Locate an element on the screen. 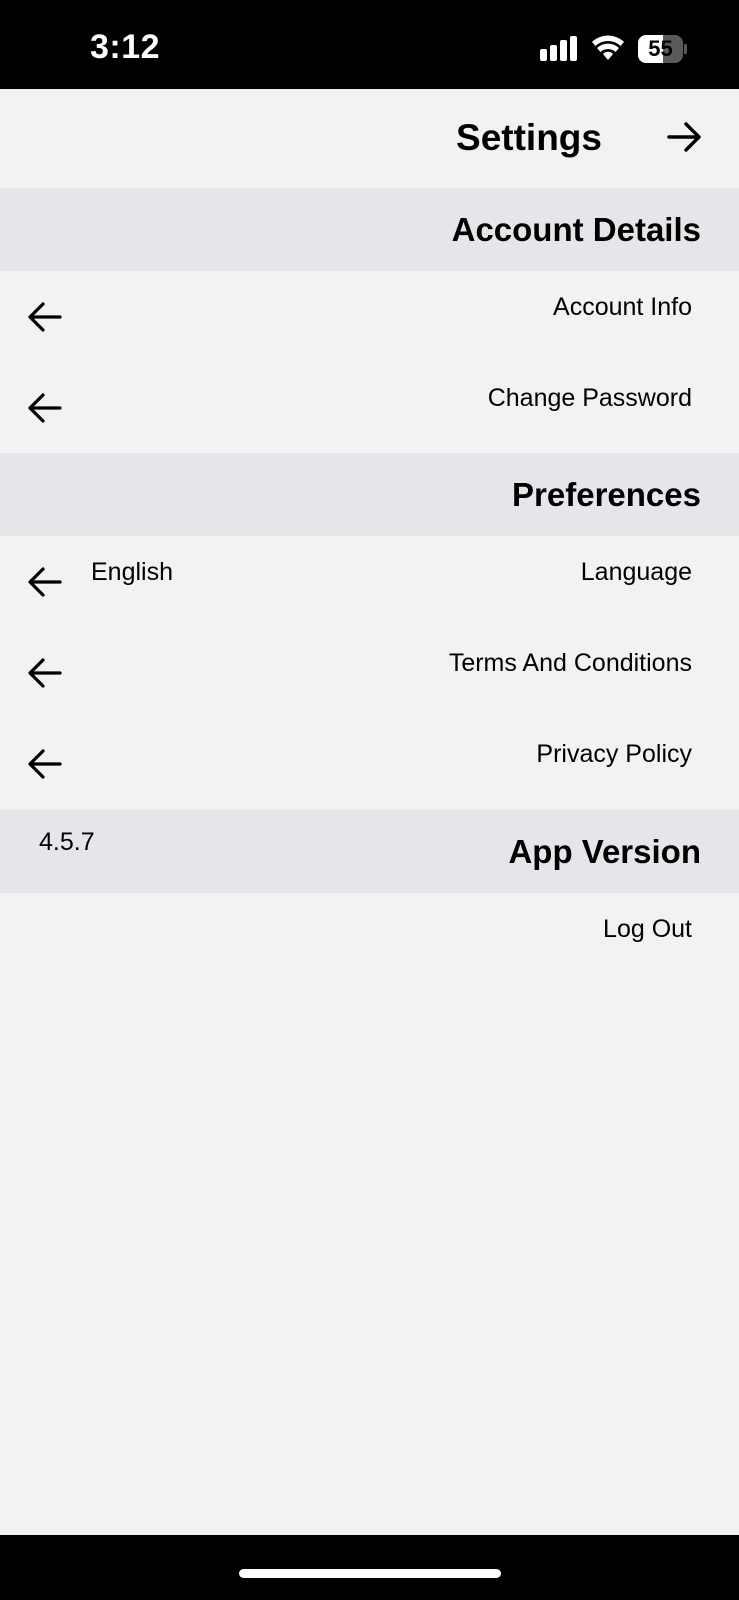  logout-label: Log Out is located at coordinates (647, 929).